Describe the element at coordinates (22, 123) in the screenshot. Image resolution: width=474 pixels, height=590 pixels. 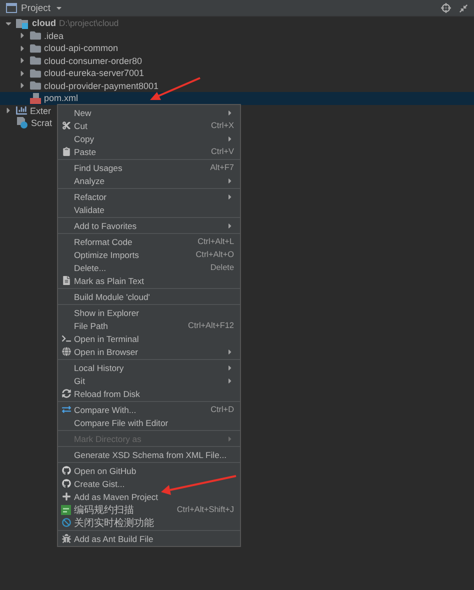
I see `scratch-file-icon` at that location.